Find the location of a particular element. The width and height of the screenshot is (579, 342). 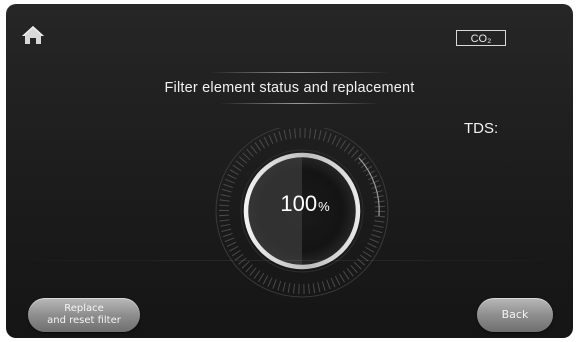

home-button is located at coordinates (33, 35).